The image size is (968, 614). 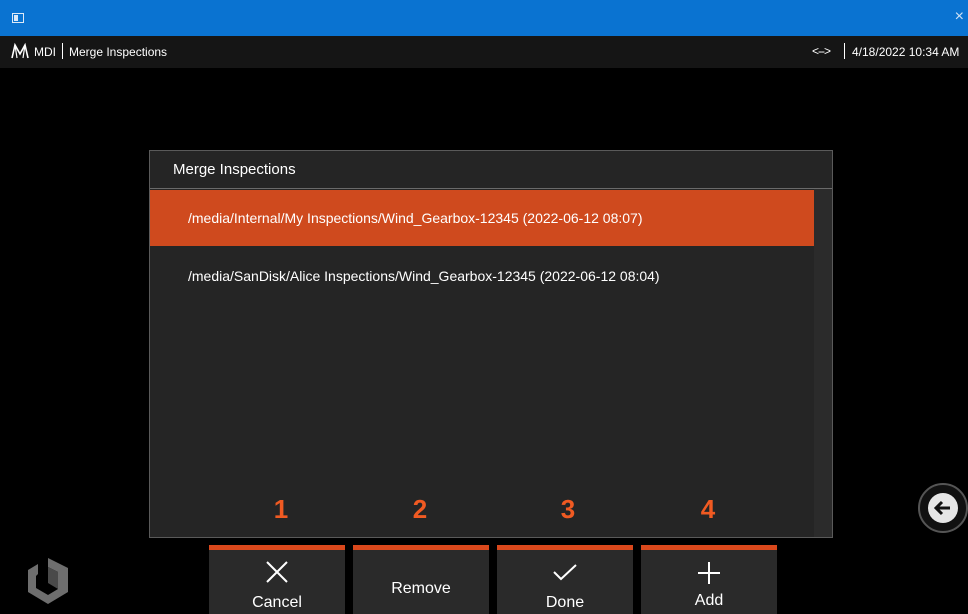 I want to click on connection-icon: <-->, so click(x=821, y=51).